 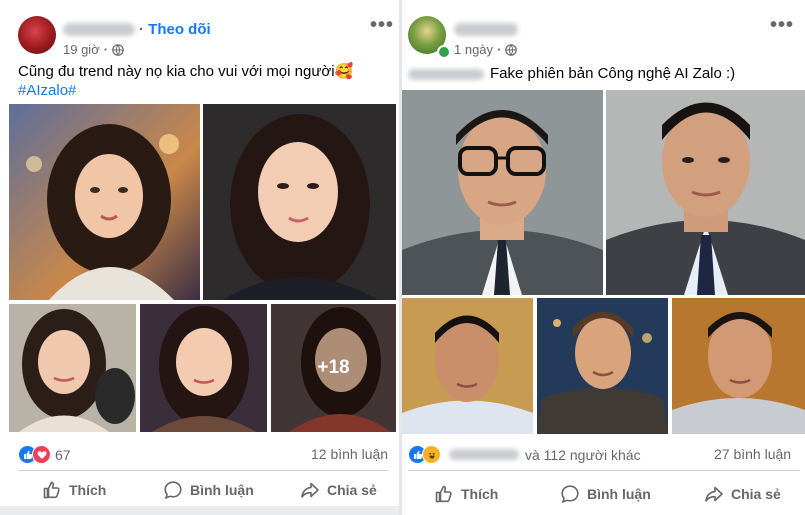 I want to click on reaction-count: 67, so click(x=63, y=455).